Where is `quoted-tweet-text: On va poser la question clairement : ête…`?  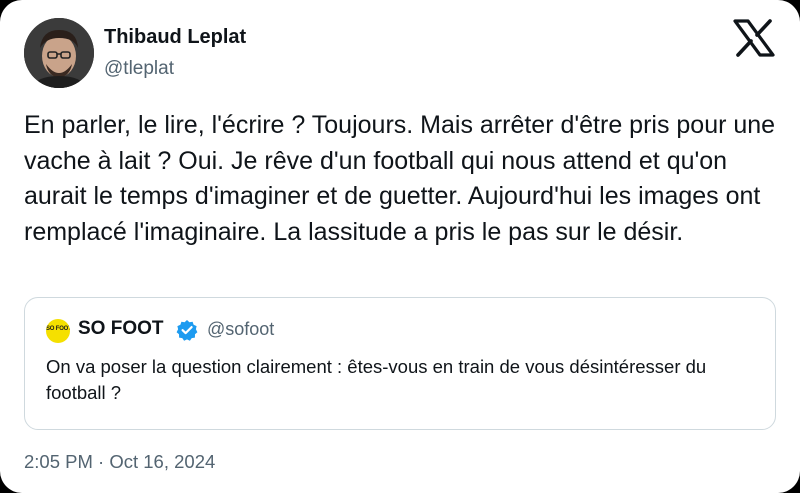 quoted-tweet-text: On va poser la question clairement : ête… is located at coordinates (376, 379).